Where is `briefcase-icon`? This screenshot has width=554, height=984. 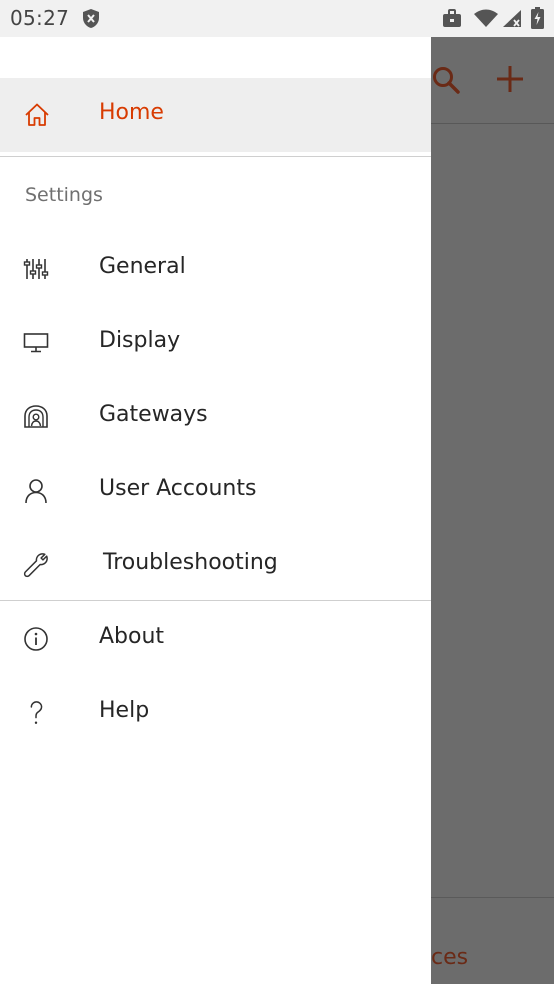 briefcase-icon is located at coordinates (452, 18).